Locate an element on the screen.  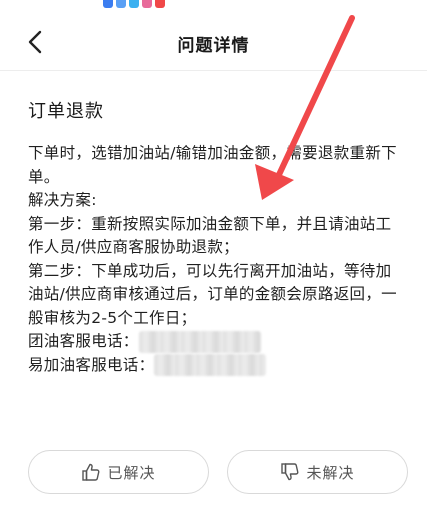
tuanyou-phone-label: 团油客服电话： is located at coordinates (83, 341).